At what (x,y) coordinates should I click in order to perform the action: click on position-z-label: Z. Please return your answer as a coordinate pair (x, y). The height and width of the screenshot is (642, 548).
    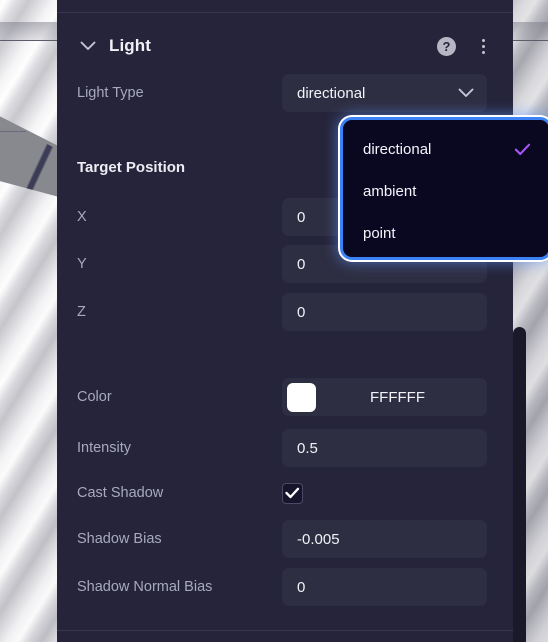
    Looking at the image, I should click on (81, 312).